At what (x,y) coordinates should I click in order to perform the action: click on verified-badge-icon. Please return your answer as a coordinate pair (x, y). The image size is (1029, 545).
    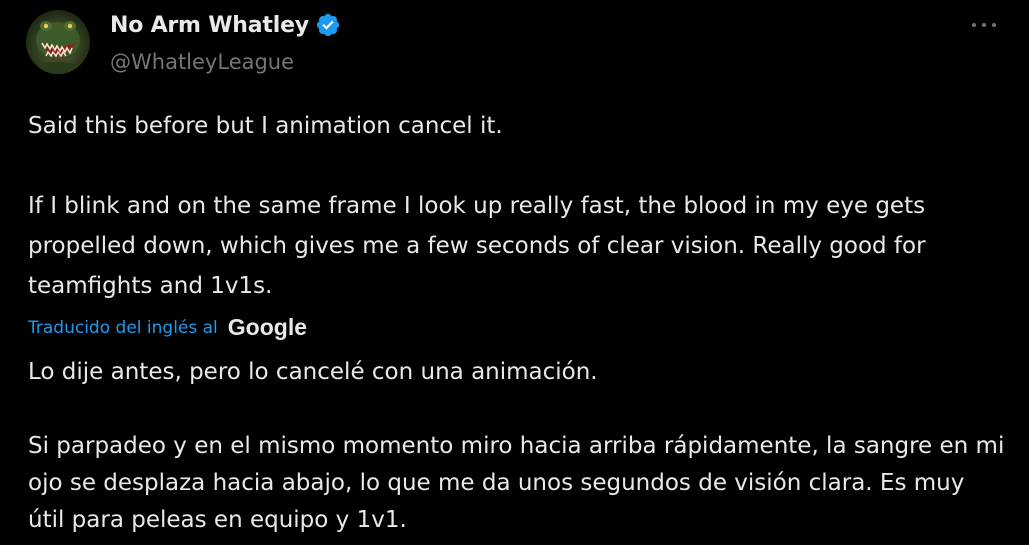
    Looking at the image, I should click on (328, 25).